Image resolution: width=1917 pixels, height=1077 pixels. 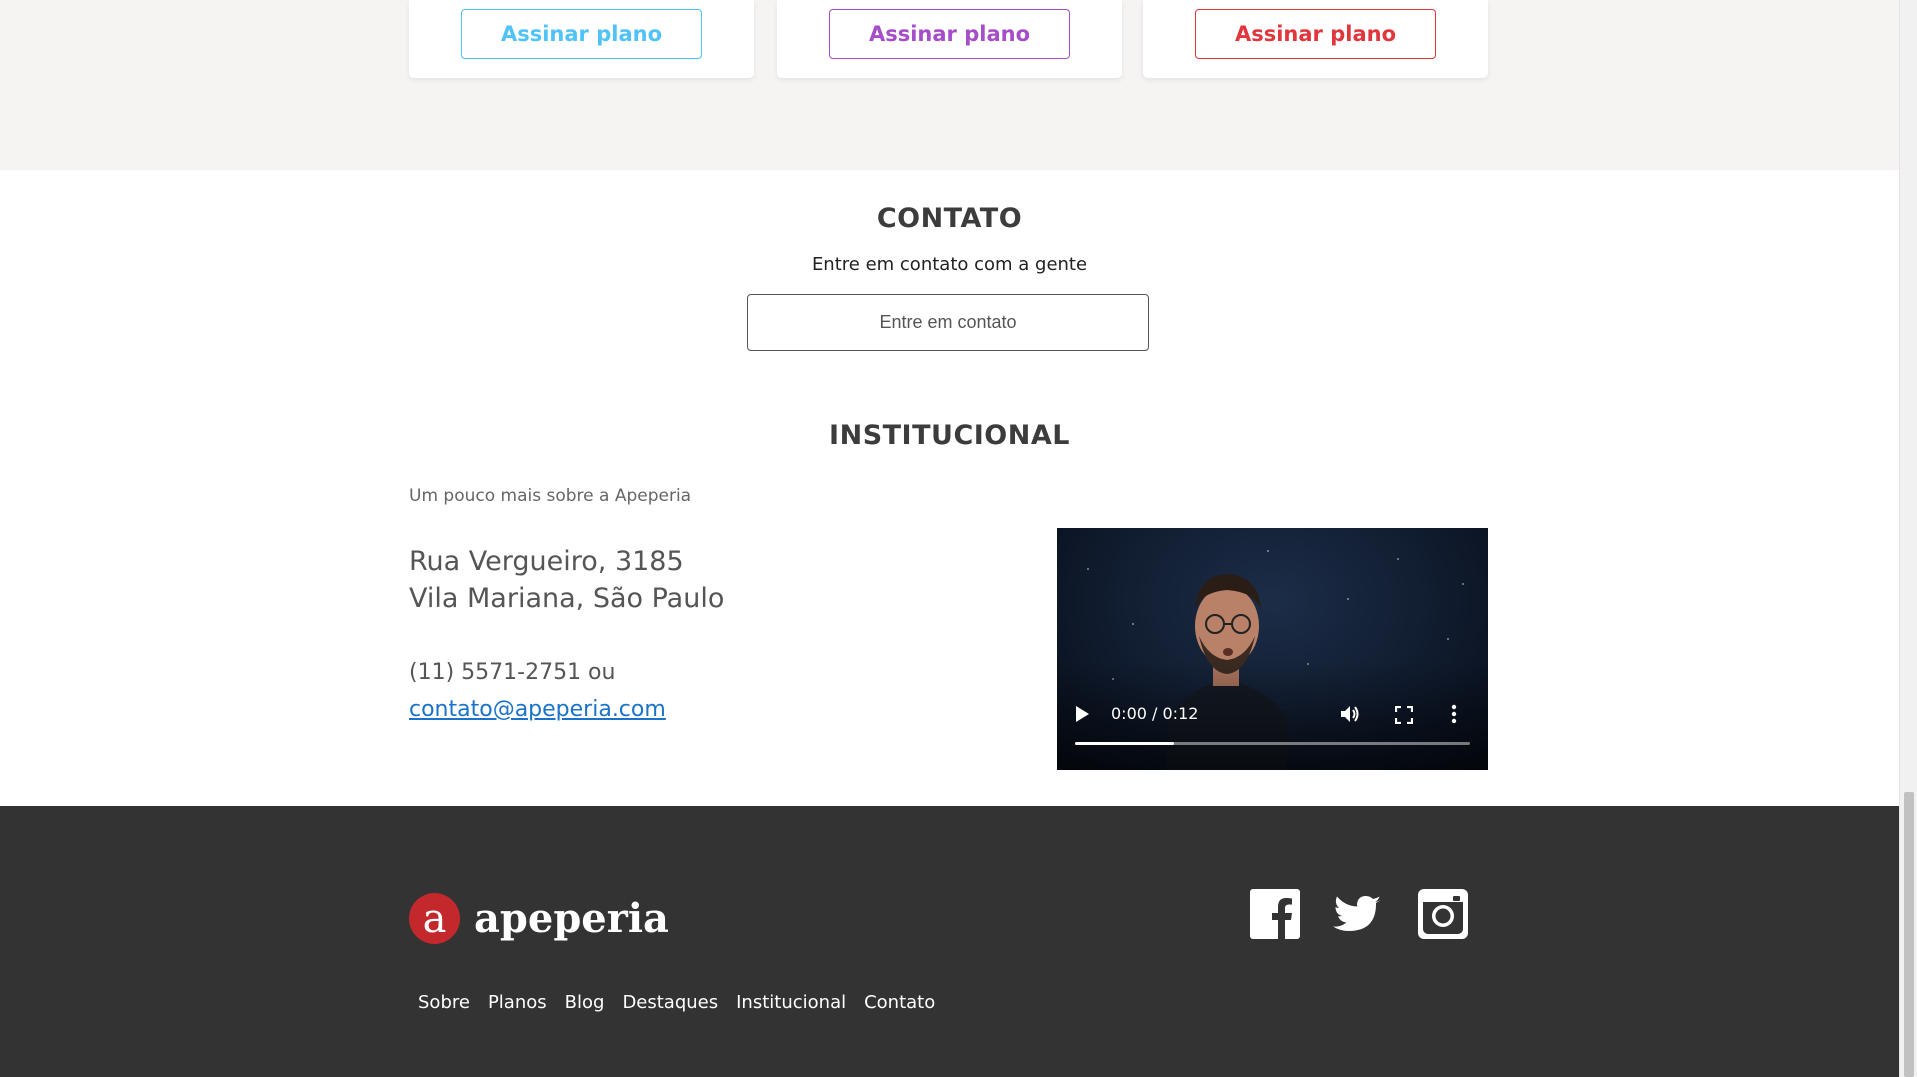 I want to click on footer-nav-institucional: Institucional, so click(x=791, y=1002).